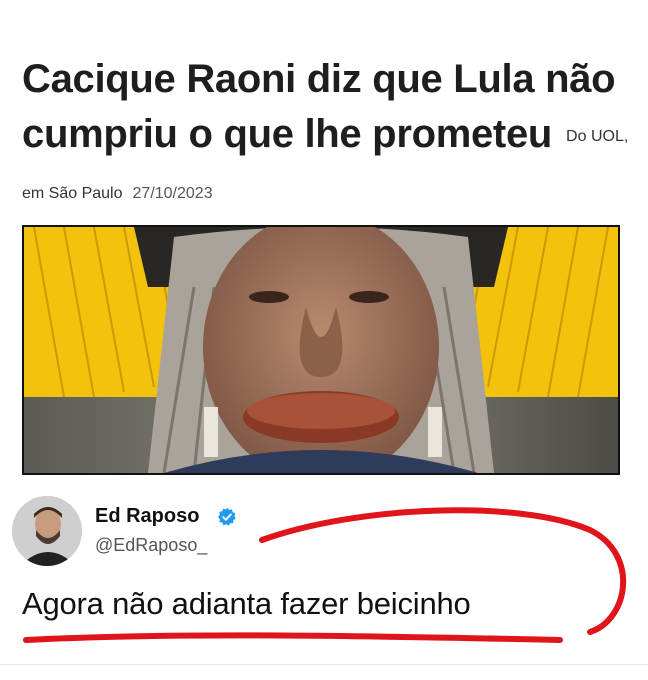 The height and width of the screenshot is (680, 648). I want to click on divider, so click(324, 664).